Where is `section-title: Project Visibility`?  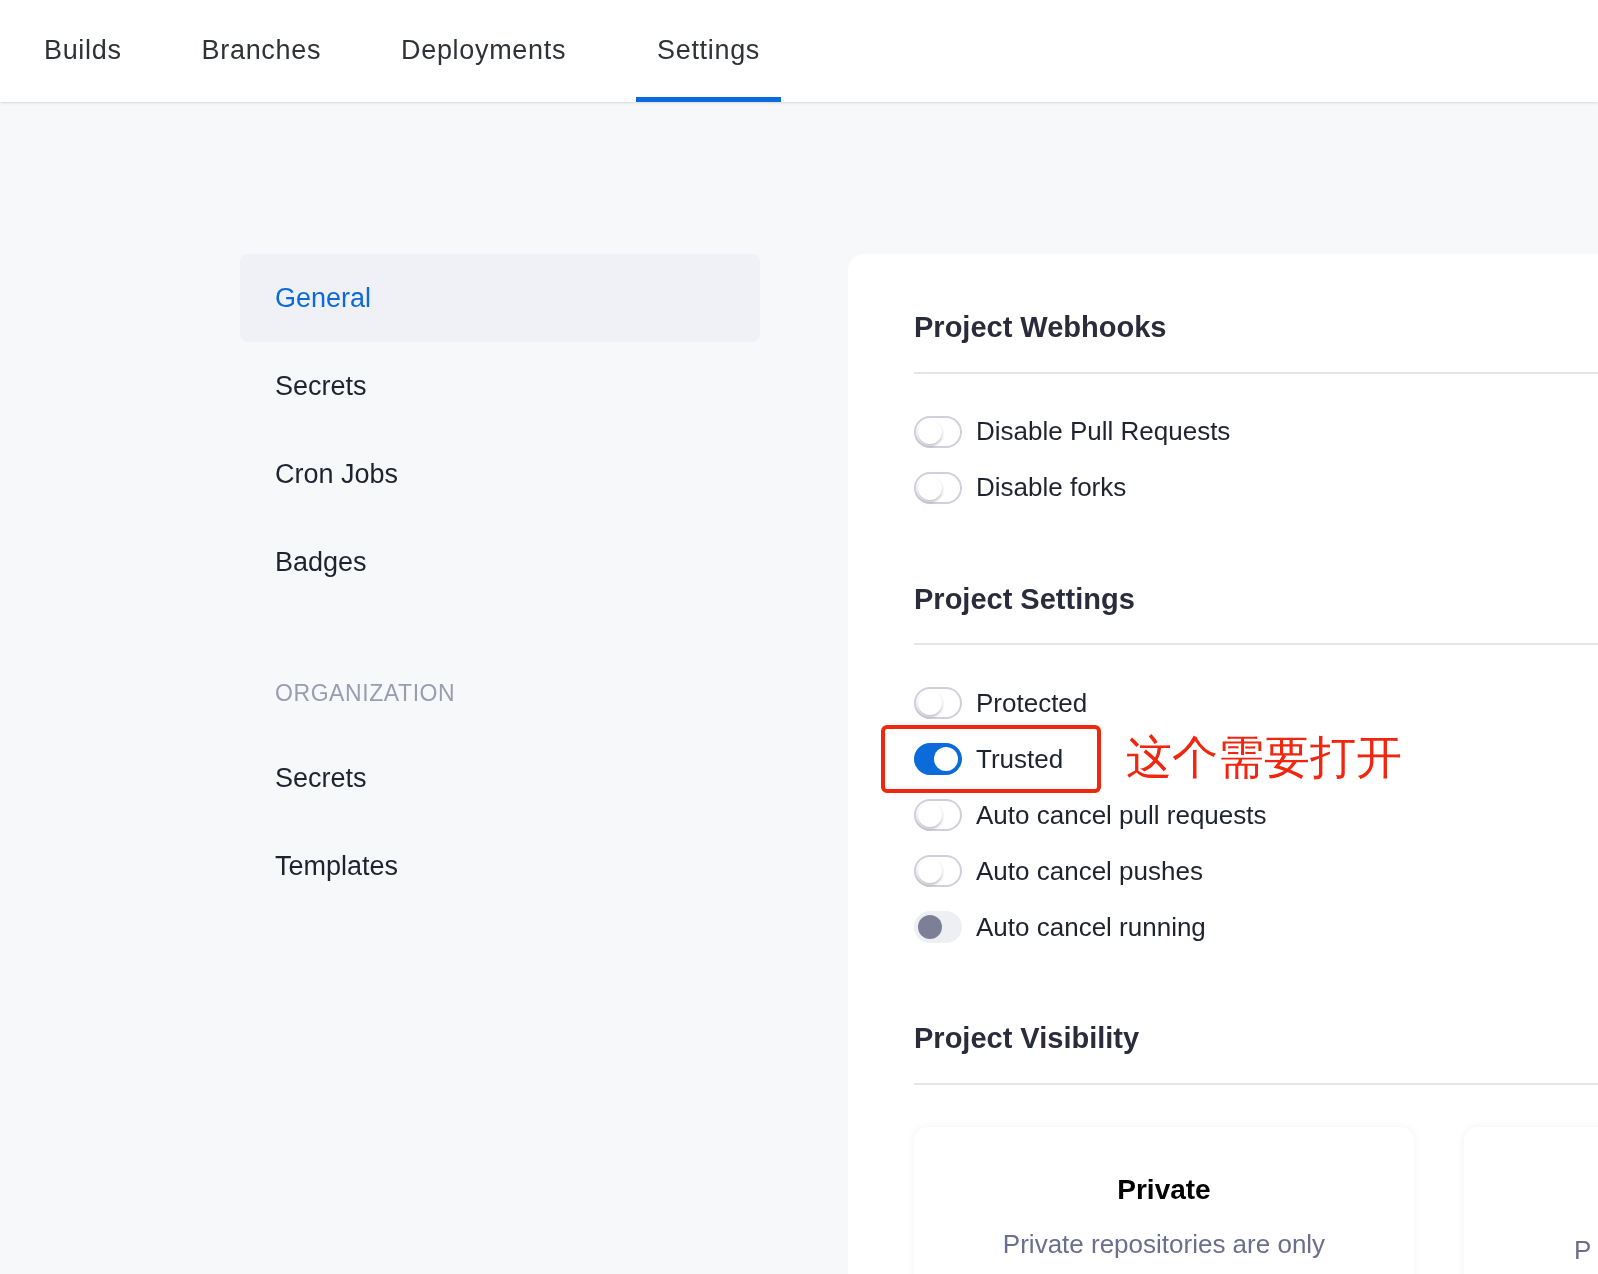 section-title: Project Visibility is located at coordinates (1256, 1051).